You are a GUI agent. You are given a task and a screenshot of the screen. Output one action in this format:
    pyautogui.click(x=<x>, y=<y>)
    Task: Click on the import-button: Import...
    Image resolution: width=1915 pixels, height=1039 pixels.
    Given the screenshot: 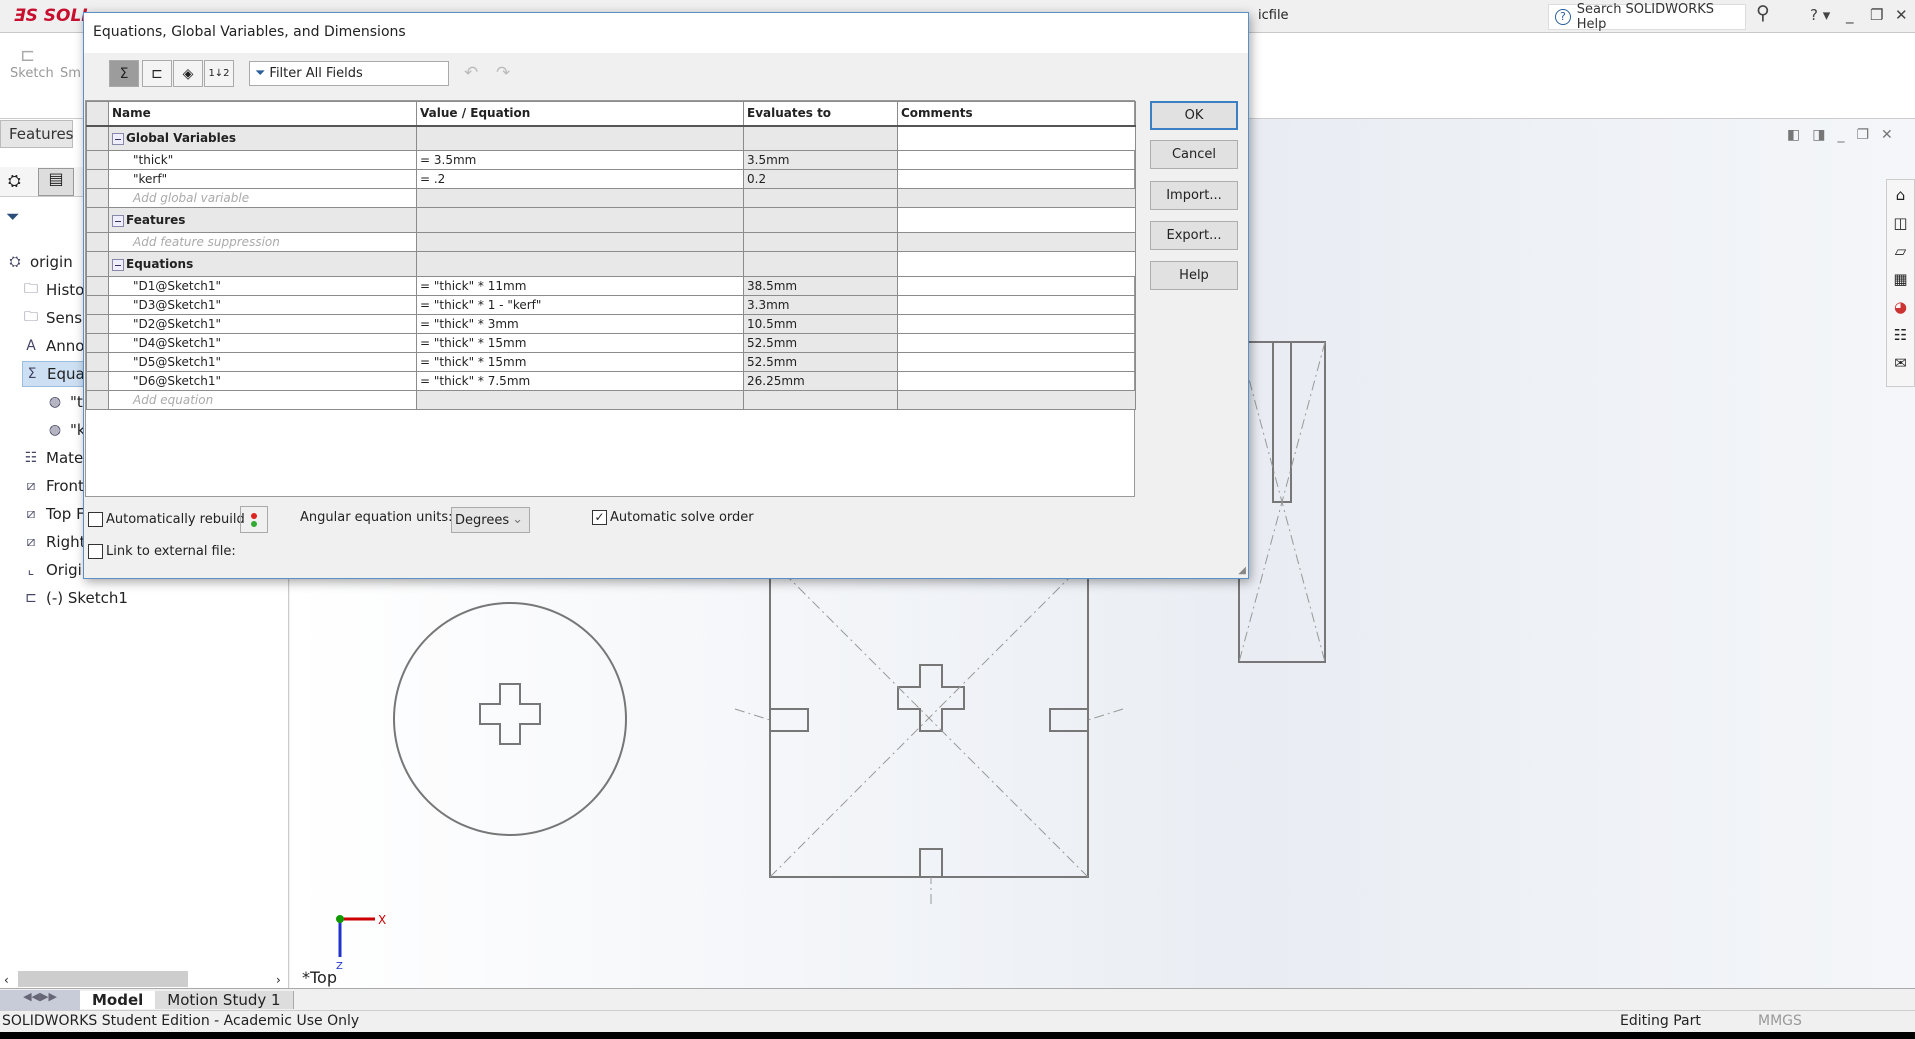 What is the action you would take?
    pyautogui.click(x=1194, y=195)
    